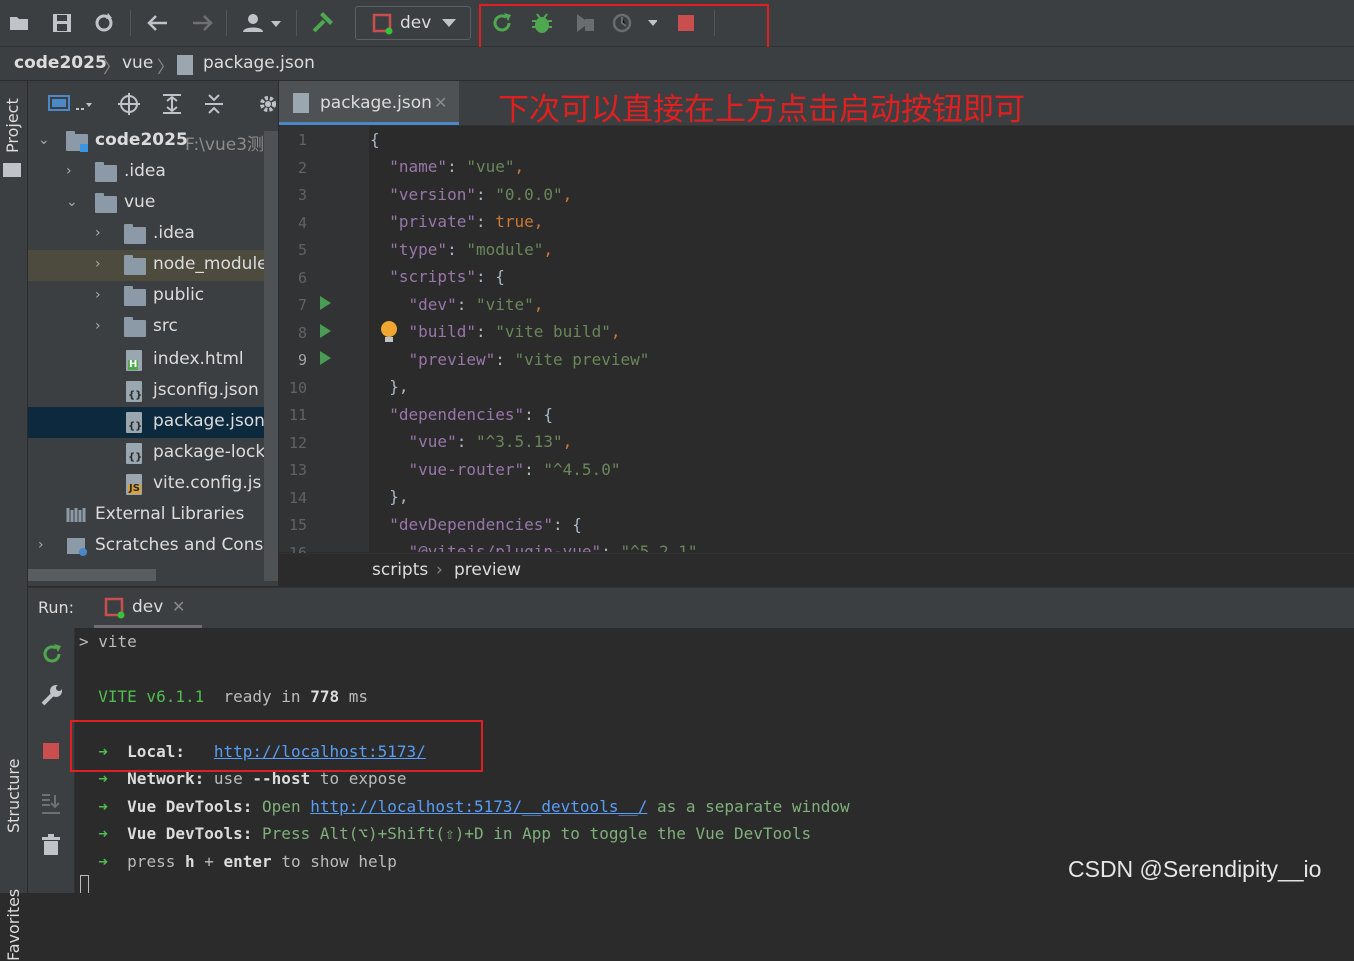 This screenshot has height=961, width=1354. What do you see at coordinates (153, 546) in the screenshot?
I see `tree-item-scratches: › Scratches and Console` at bounding box center [153, 546].